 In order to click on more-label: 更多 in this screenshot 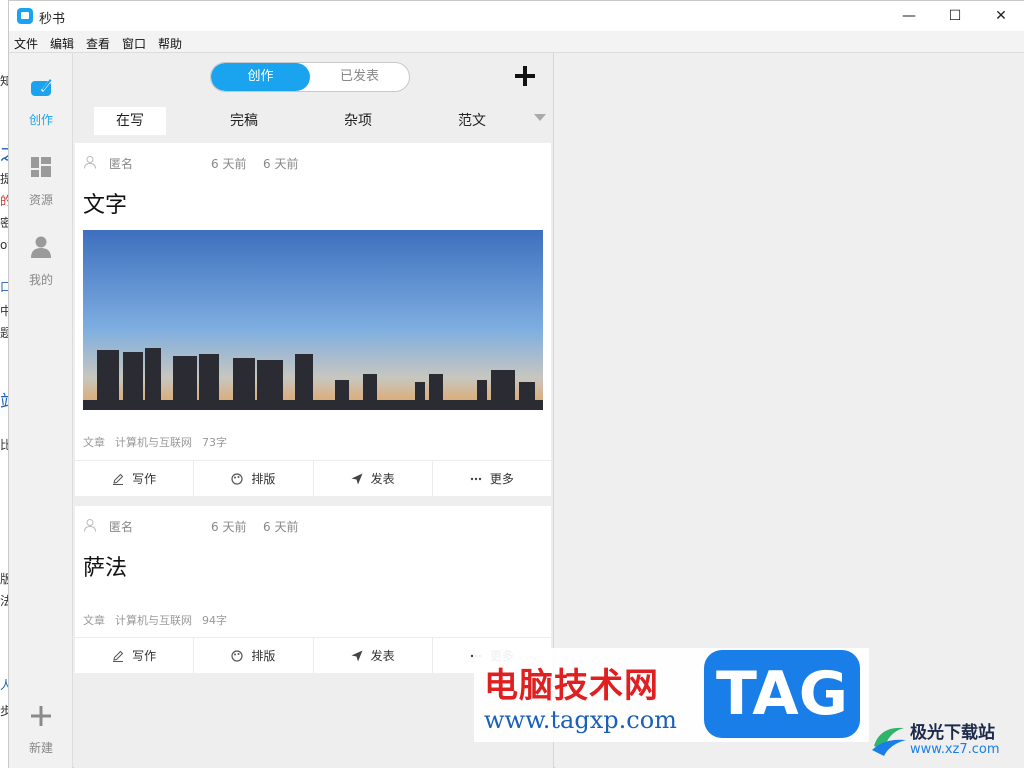, I will do `click(501, 479)`.